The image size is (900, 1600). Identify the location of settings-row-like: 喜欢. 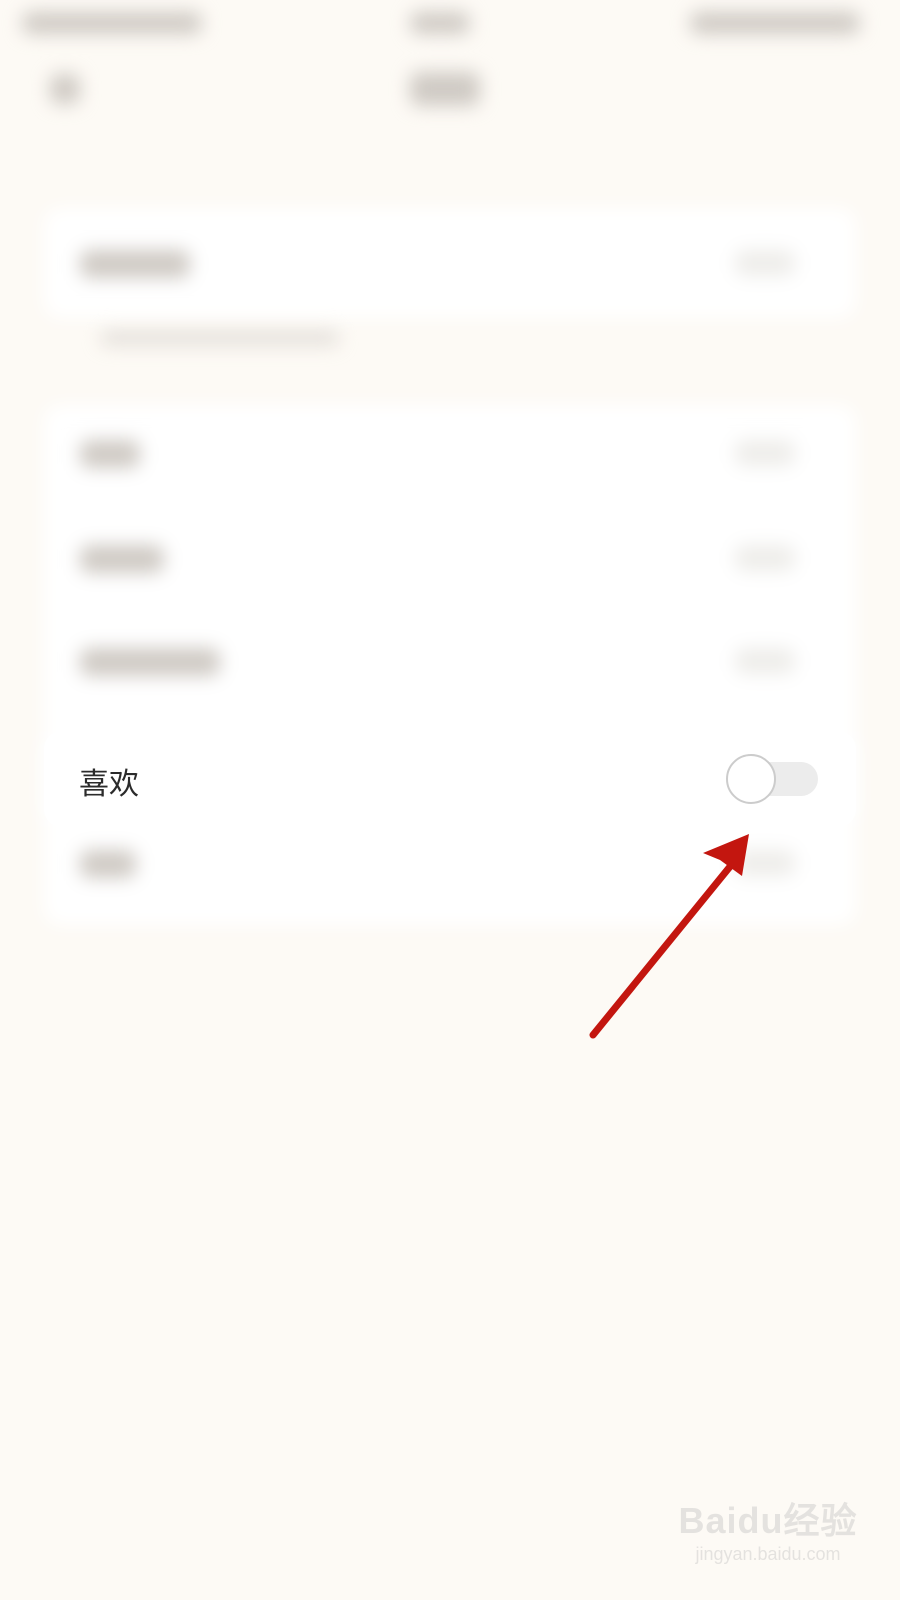
(450, 779).